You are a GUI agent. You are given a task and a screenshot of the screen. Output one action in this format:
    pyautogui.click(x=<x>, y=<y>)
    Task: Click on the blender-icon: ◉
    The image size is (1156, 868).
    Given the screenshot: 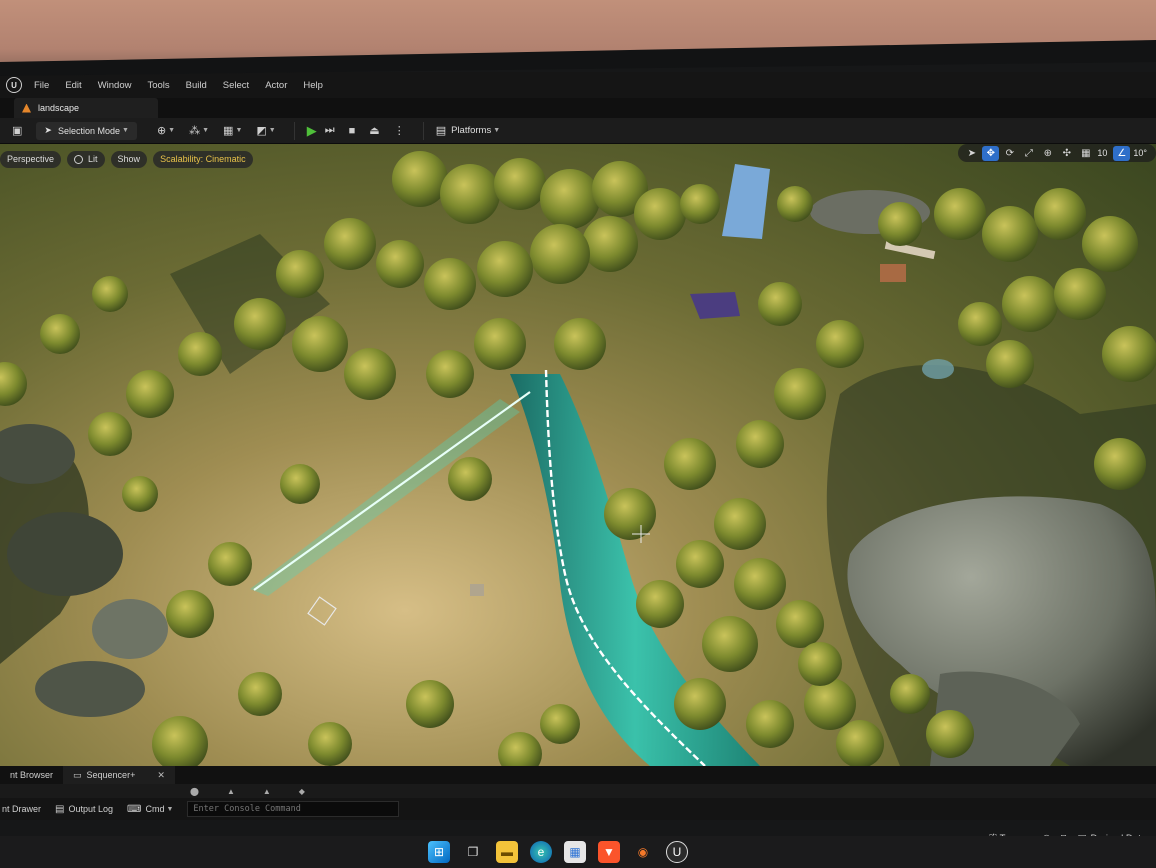 What is the action you would take?
    pyautogui.click(x=643, y=852)
    